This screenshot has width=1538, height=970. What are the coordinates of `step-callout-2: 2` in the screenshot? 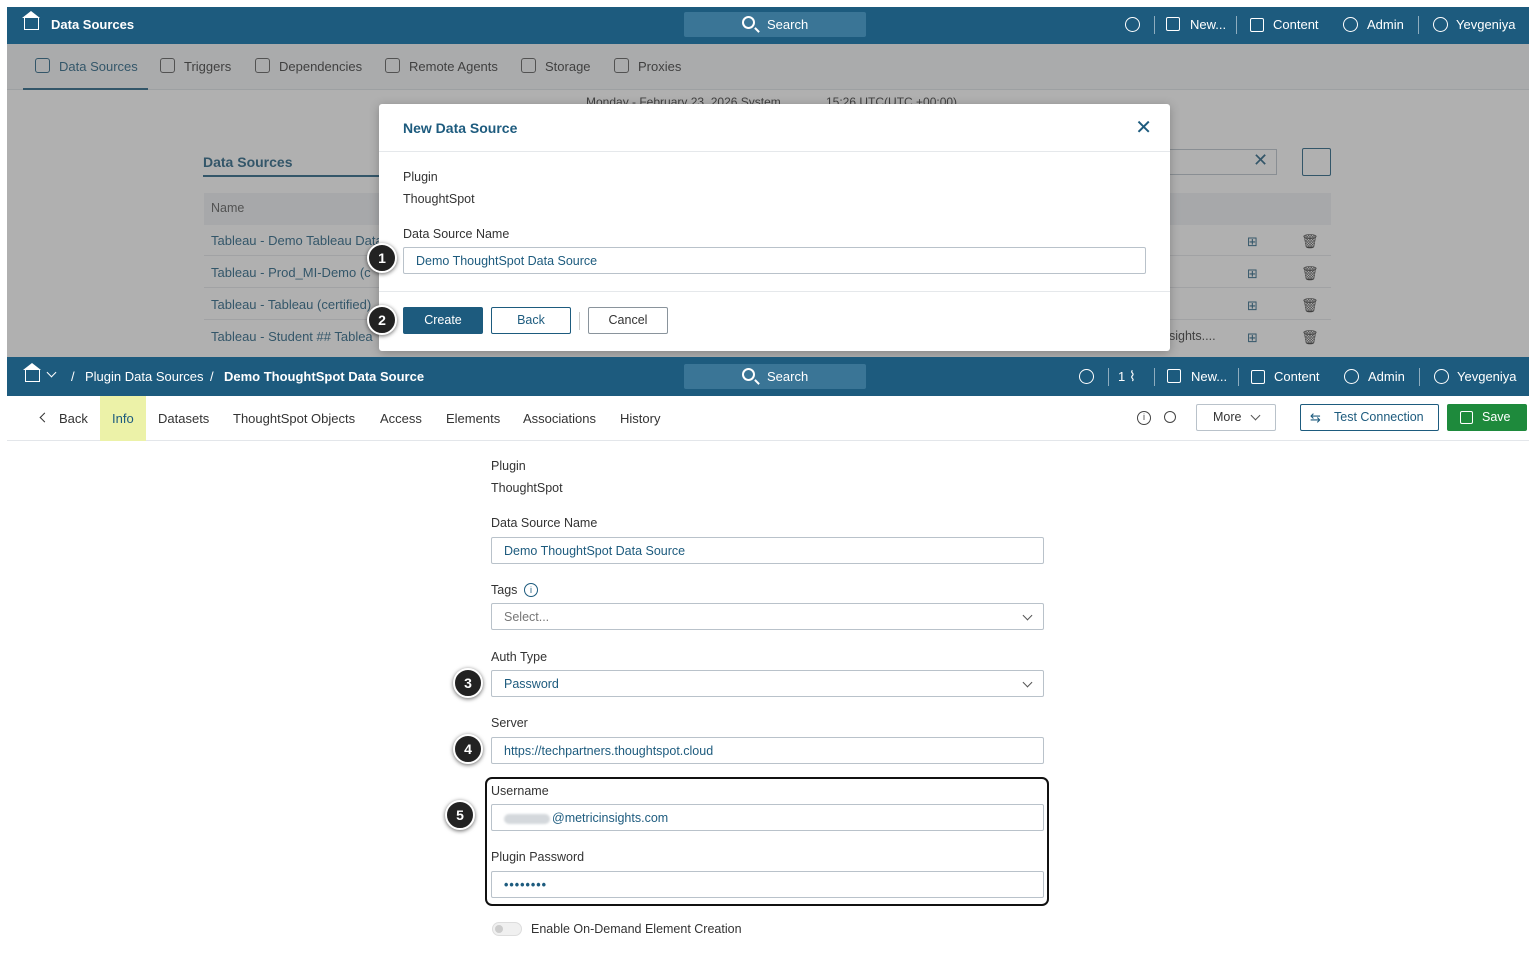 It's located at (382, 320).